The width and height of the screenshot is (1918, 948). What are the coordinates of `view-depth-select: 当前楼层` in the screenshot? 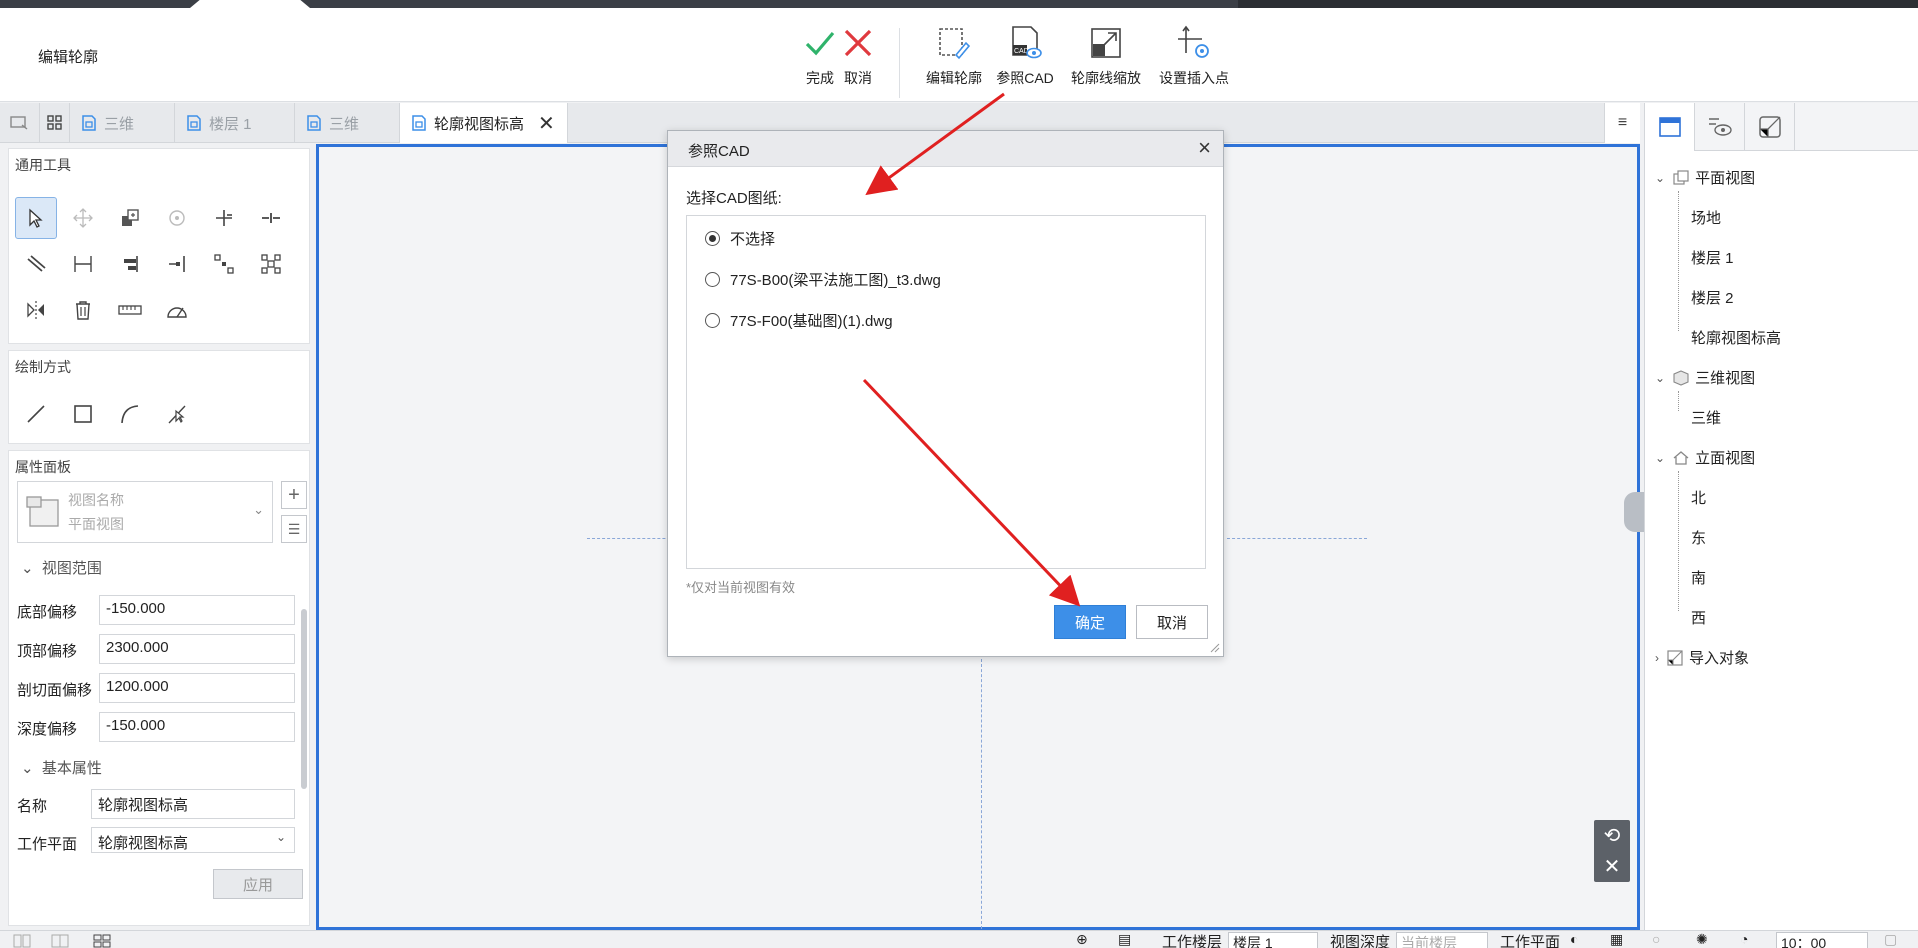 It's located at (1442, 940).